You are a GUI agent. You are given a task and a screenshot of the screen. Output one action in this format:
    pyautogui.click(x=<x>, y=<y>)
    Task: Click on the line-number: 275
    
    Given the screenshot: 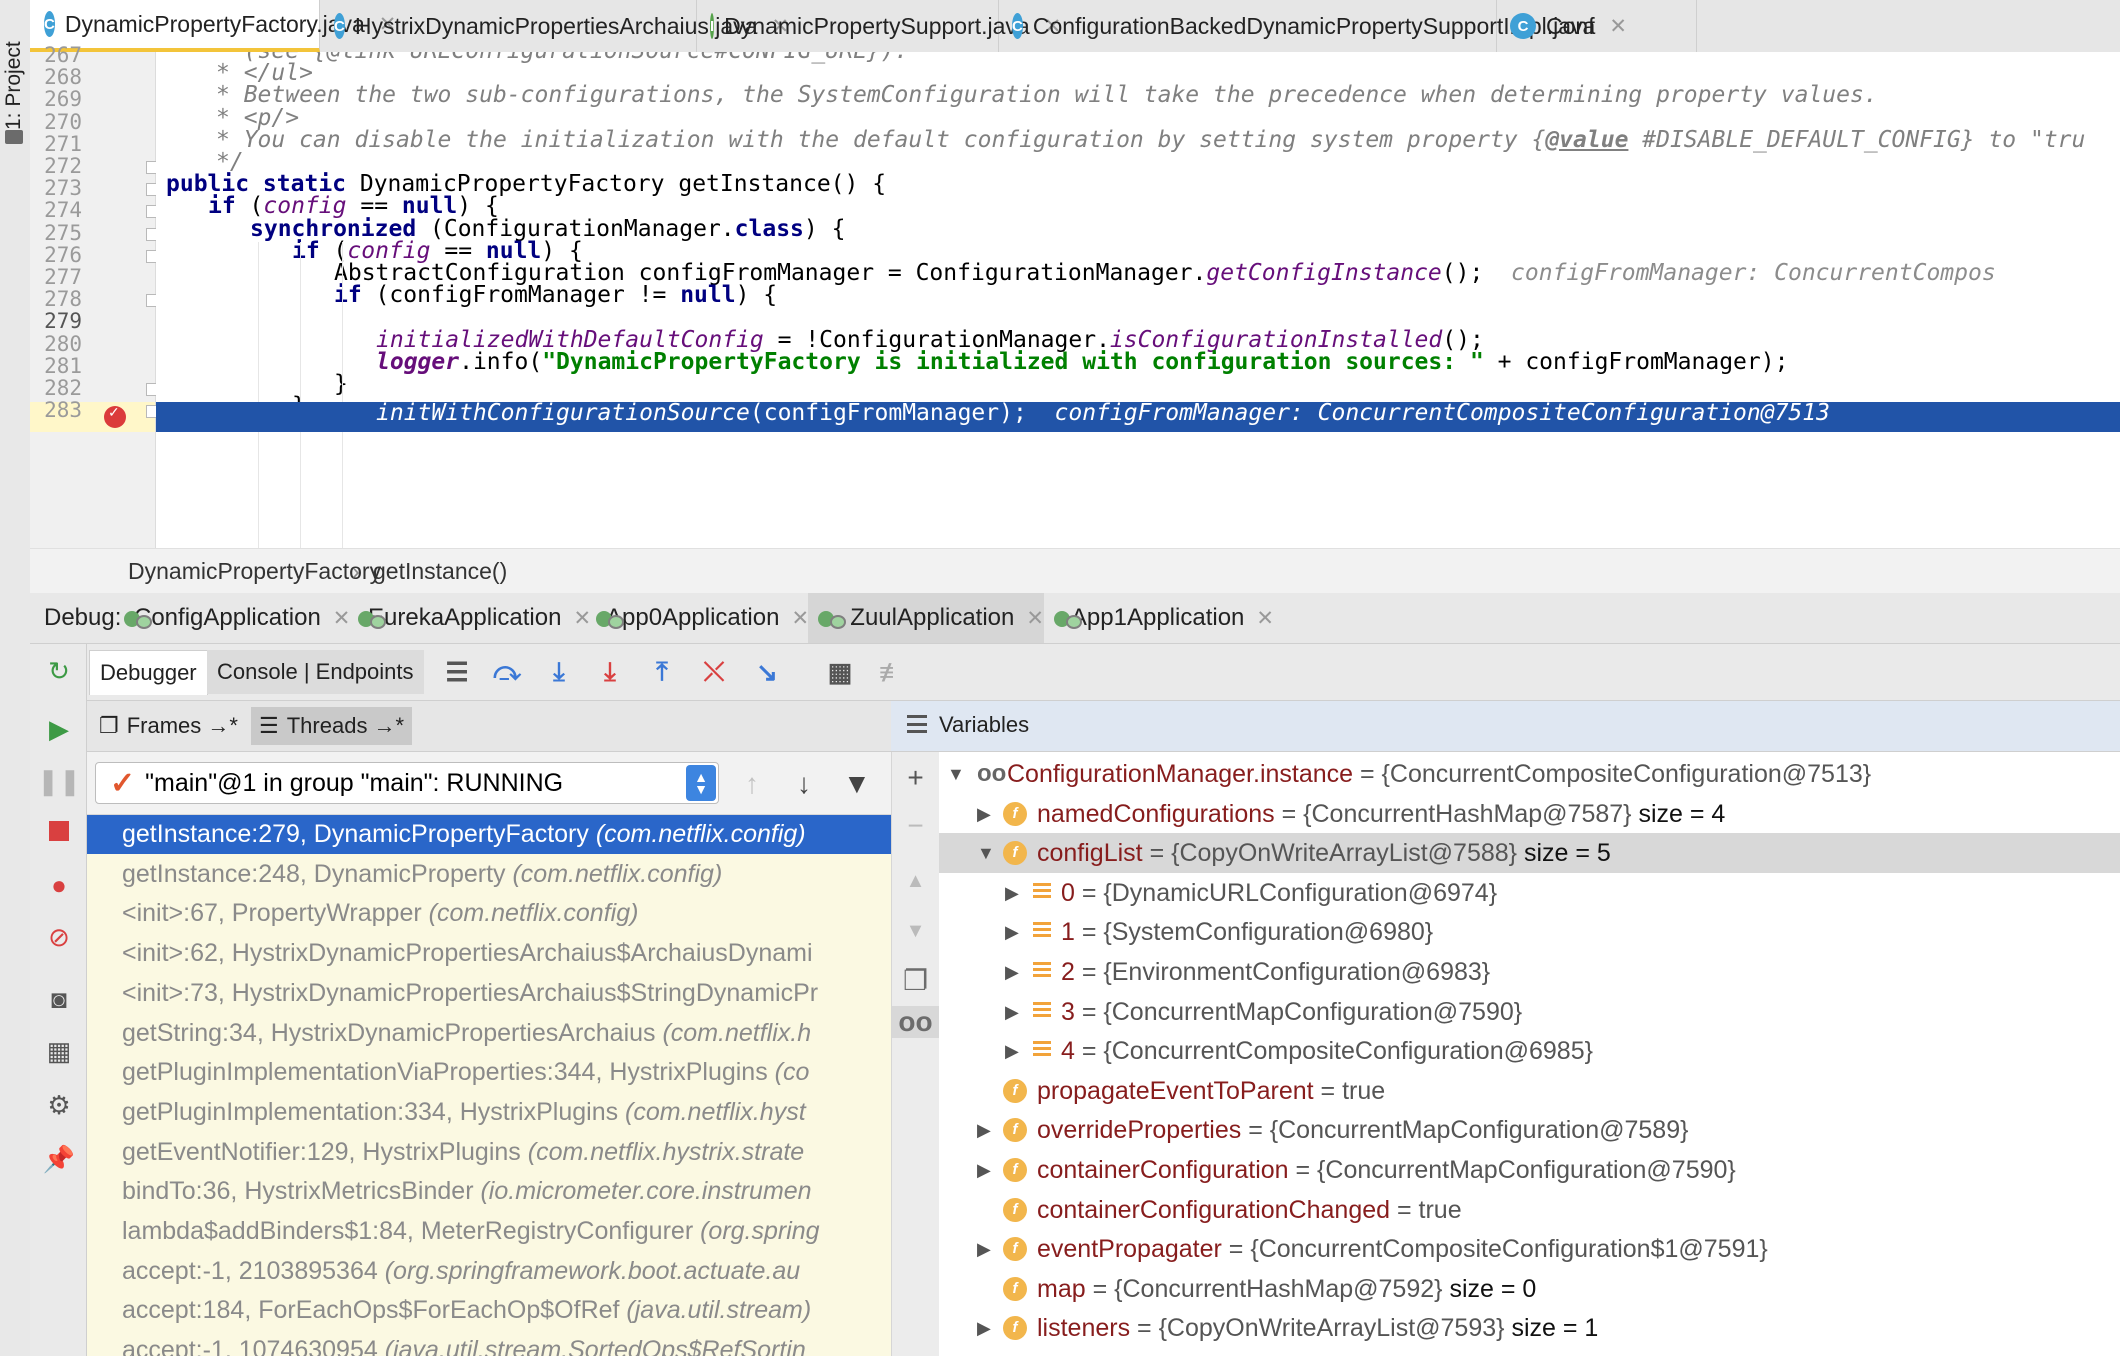 What is the action you would take?
    pyautogui.click(x=63, y=232)
    